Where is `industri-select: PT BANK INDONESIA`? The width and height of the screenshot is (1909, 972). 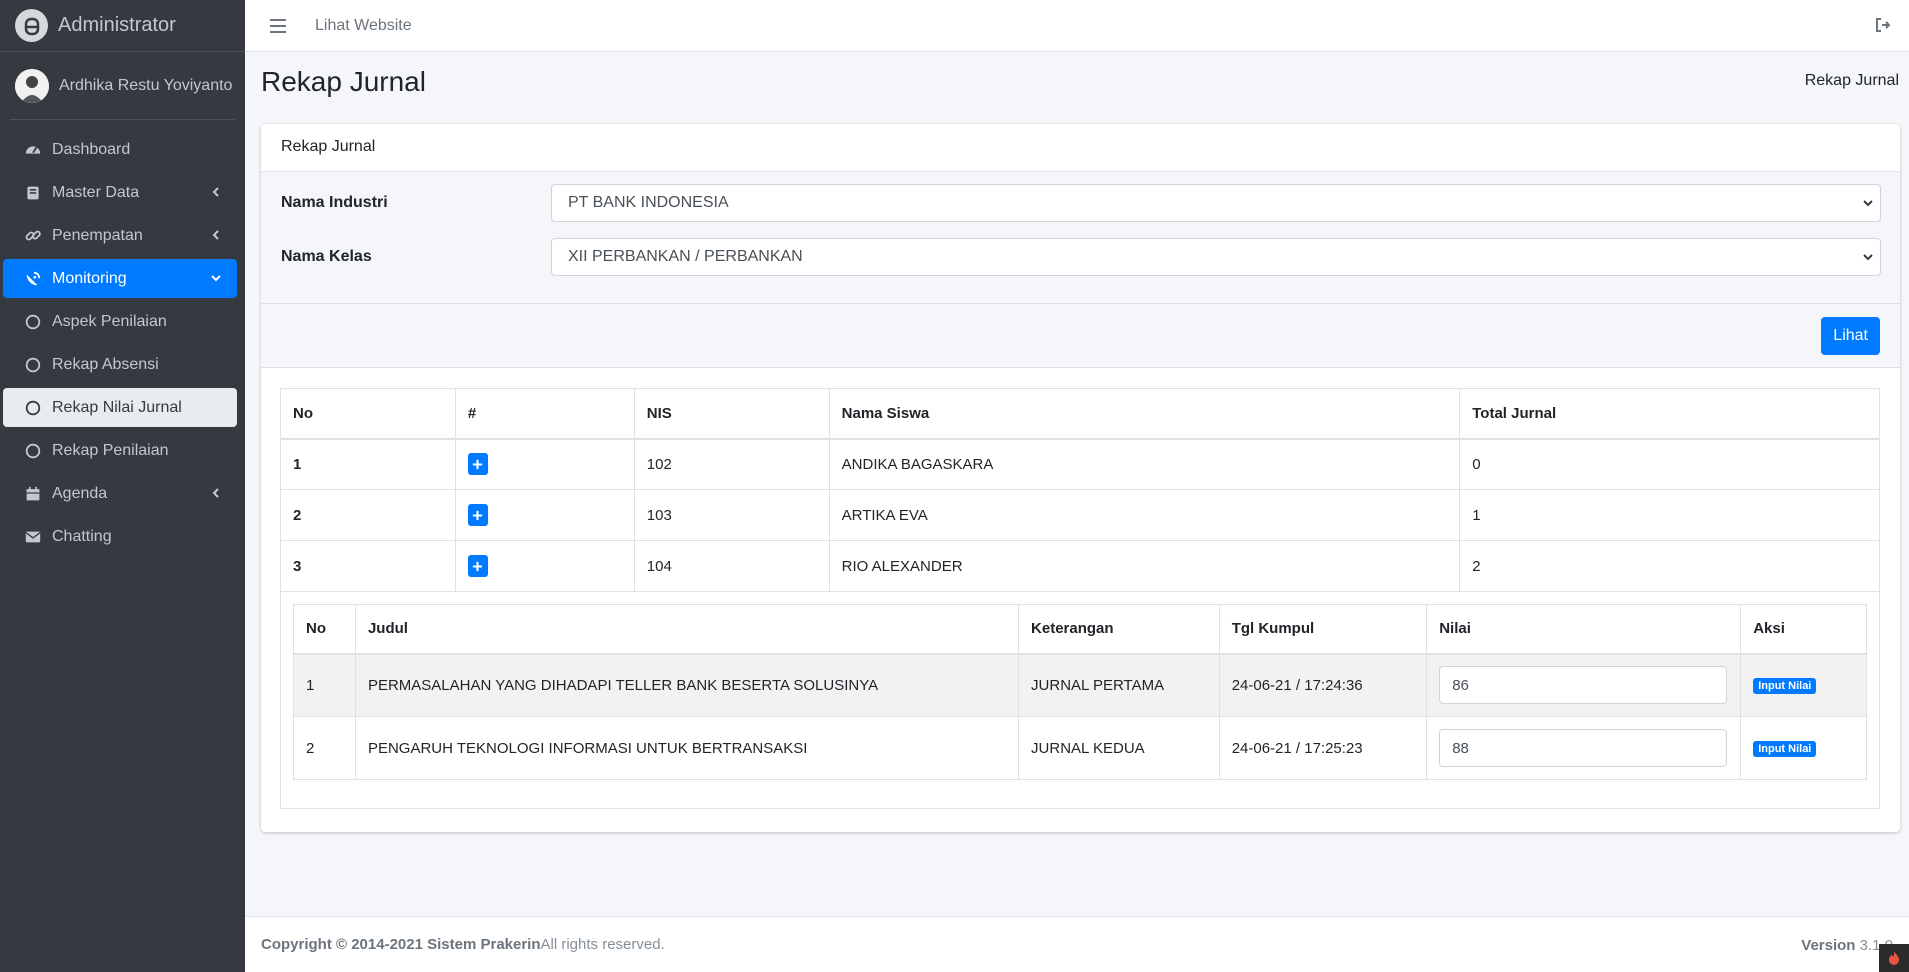
industri-select: PT BANK INDONESIA is located at coordinates (1216, 203).